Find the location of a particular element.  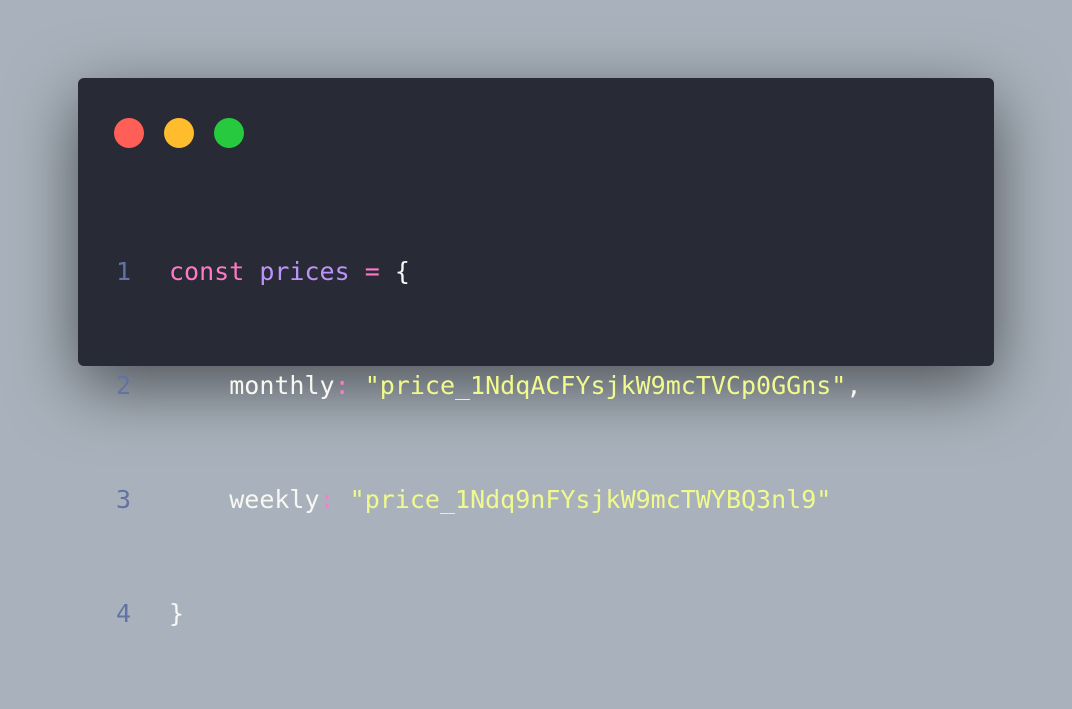

string-value: "price_1NdqACFYsjkW9mcTVCp0GGns" is located at coordinates (605, 385).